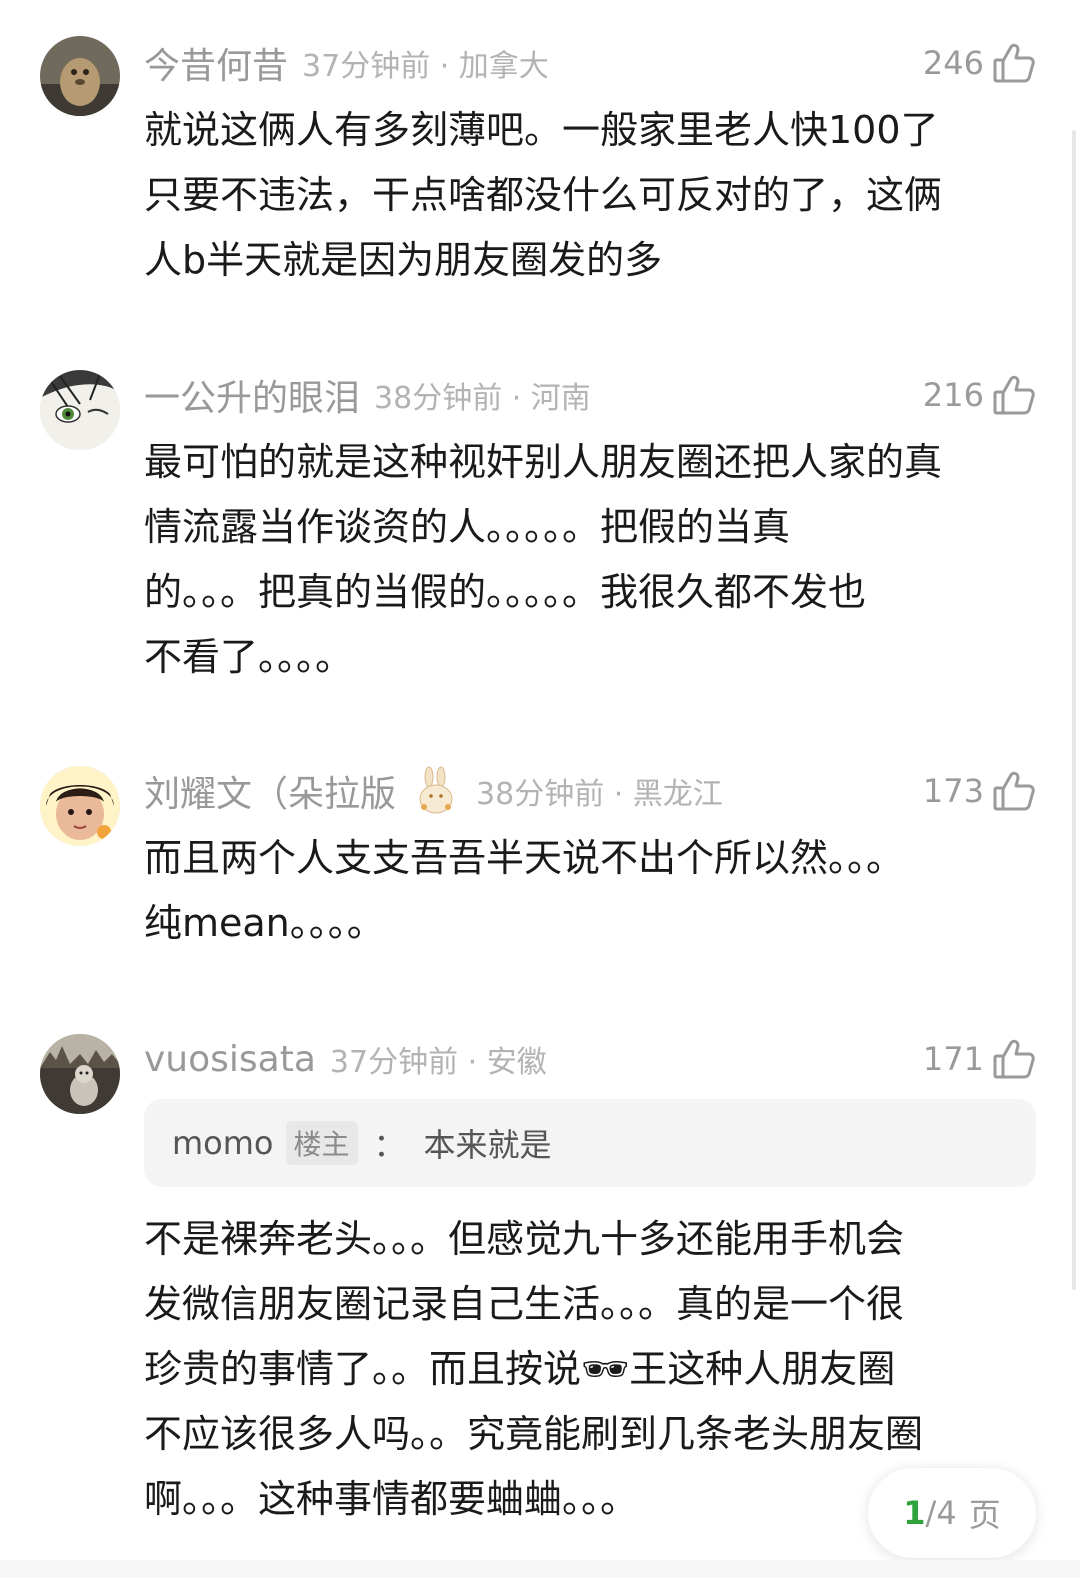  Describe the element at coordinates (953, 63) in the screenshot. I see `like-count: 246` at that location.